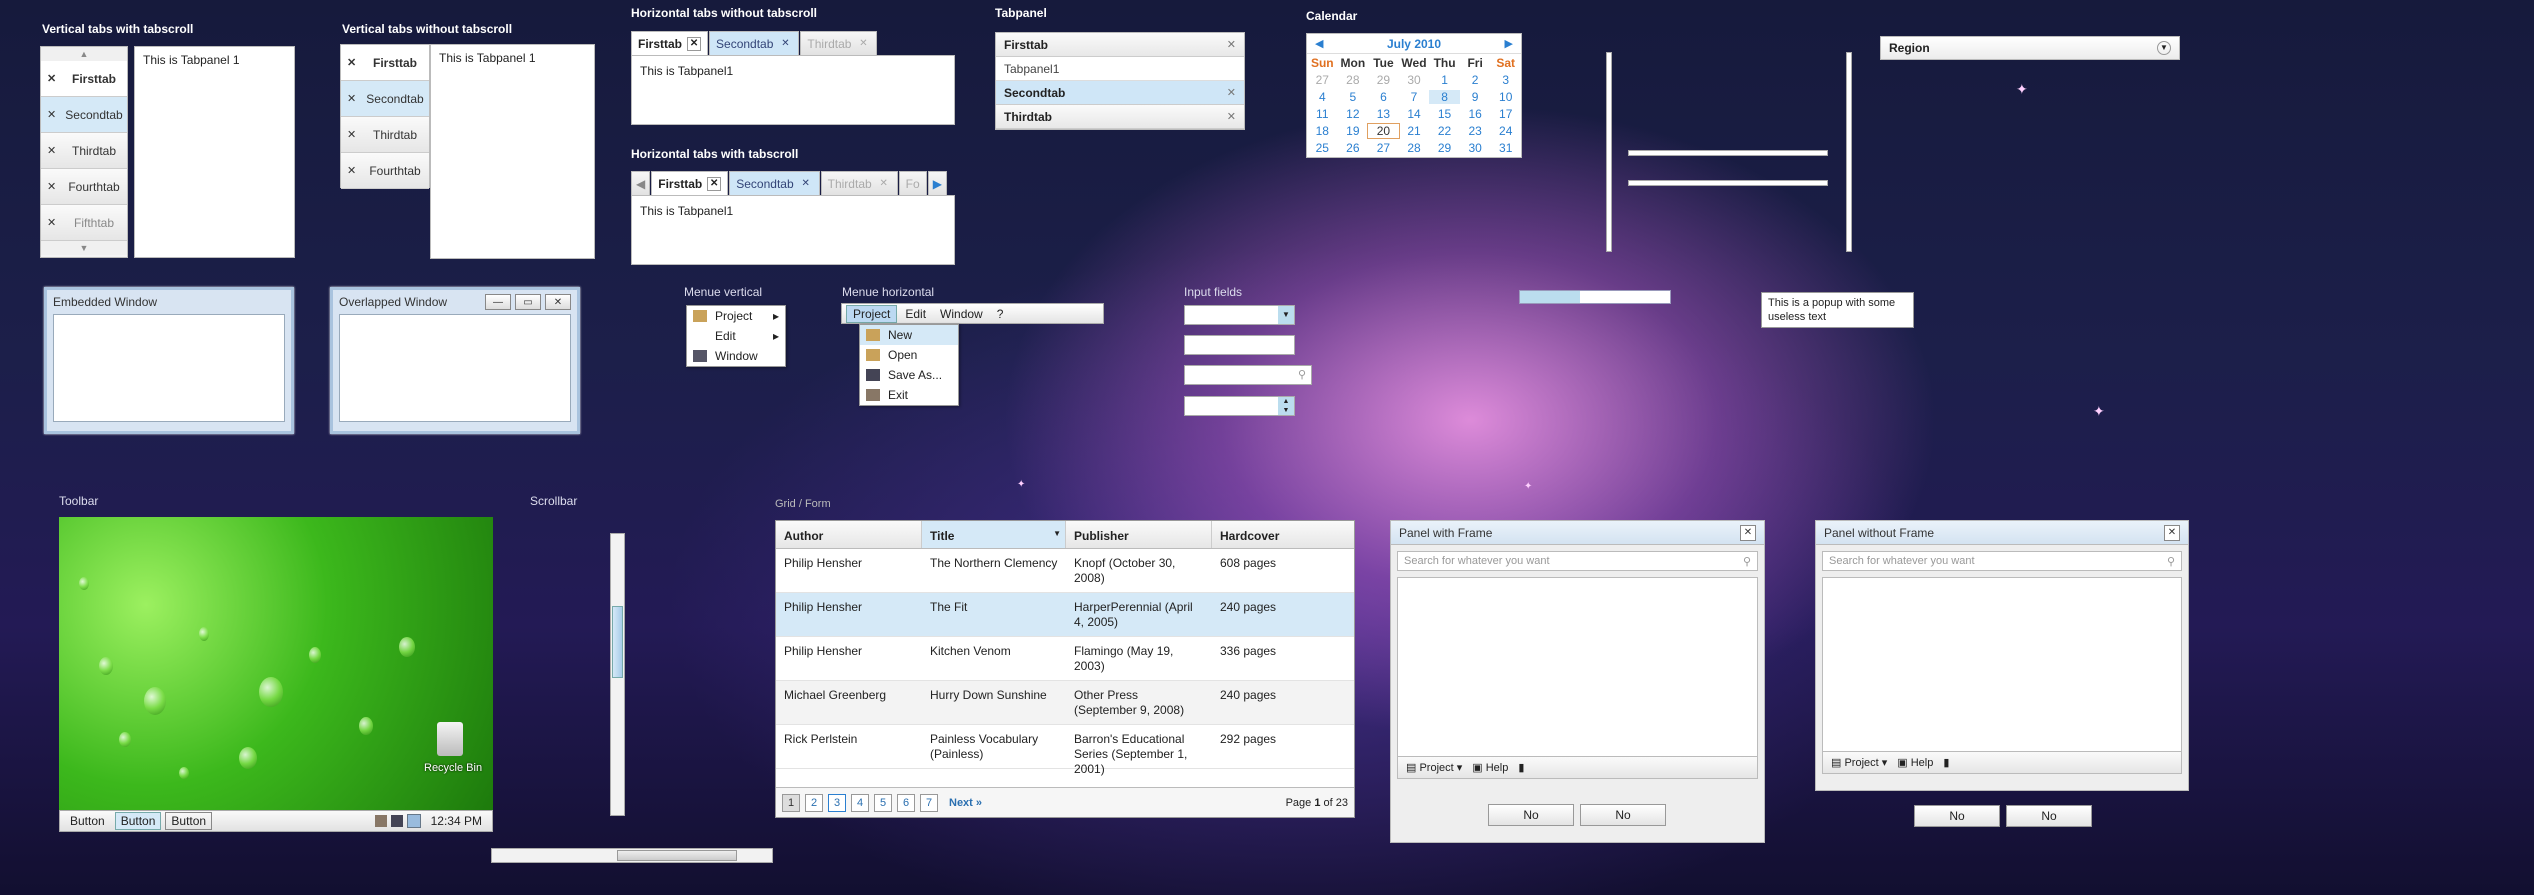 This screenshot has height=895, width=2534. Describe the element at coordinates (641, 183) in the screenshot. I see `scroll-left-icon: ◀` at that location.